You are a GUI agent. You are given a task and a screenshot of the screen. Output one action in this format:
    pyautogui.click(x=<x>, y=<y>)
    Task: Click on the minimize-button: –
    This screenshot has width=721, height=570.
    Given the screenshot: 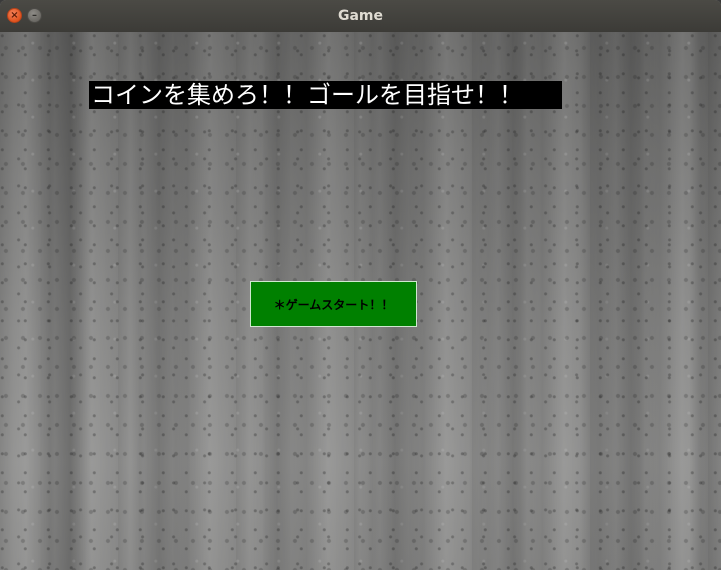 What is the action you would take?
    pyautogui.click(x=34, y=15)
    